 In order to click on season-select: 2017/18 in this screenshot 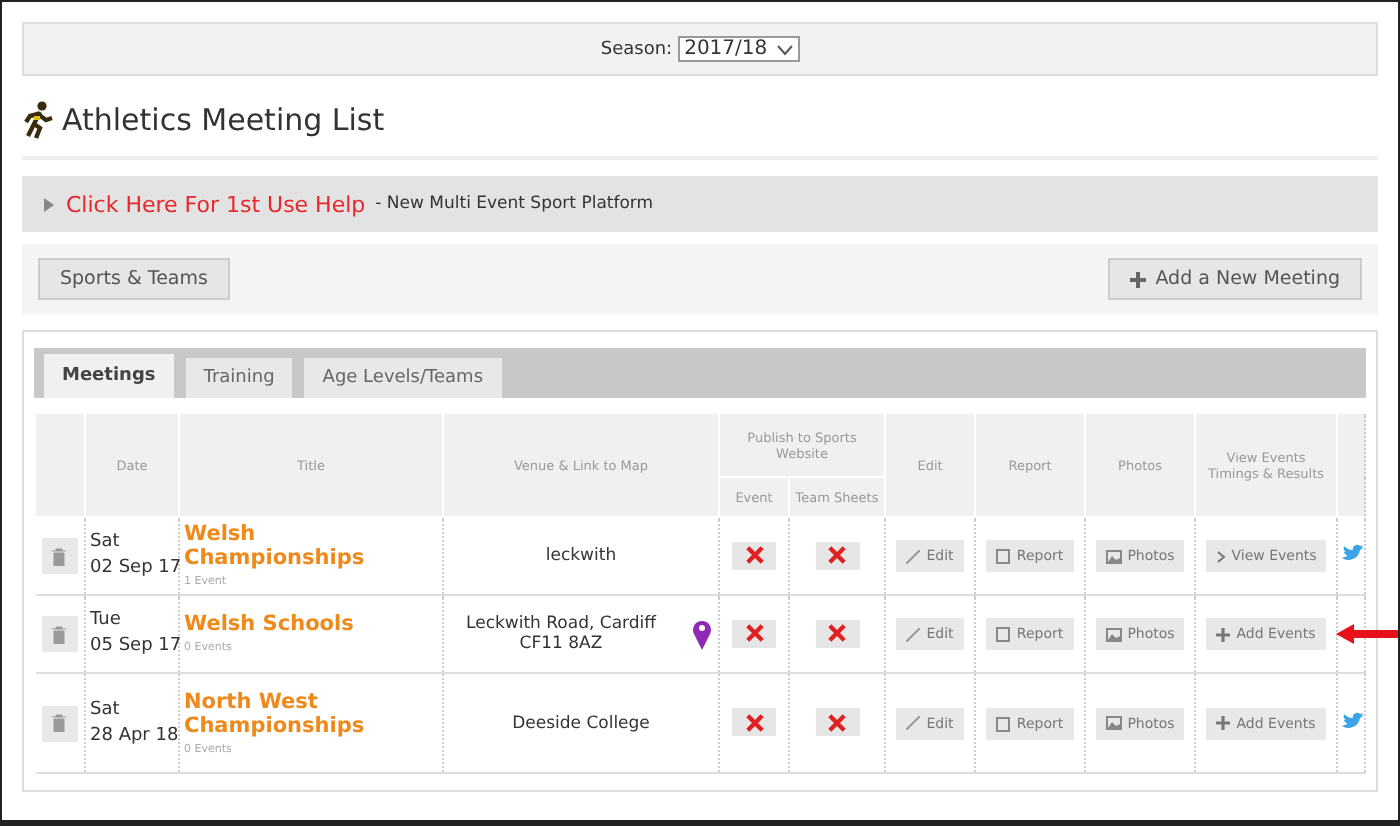, I will do `click(739, 49)`.